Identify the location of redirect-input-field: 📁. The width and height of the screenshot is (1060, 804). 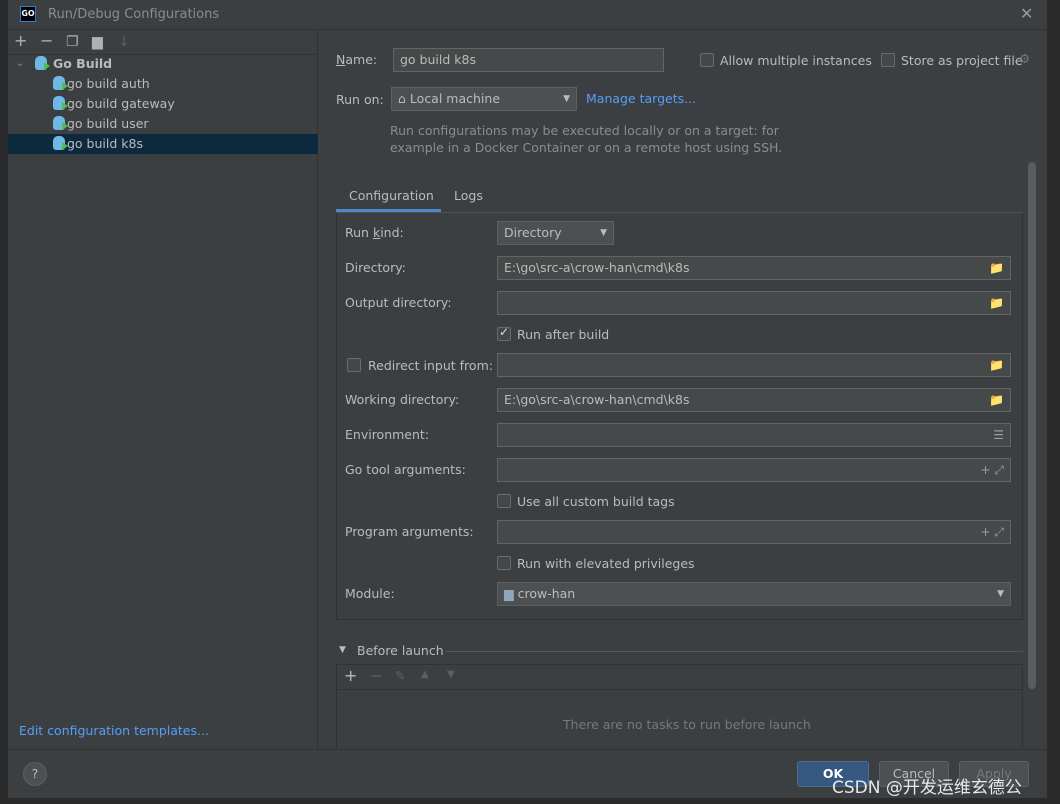
(754, 365).